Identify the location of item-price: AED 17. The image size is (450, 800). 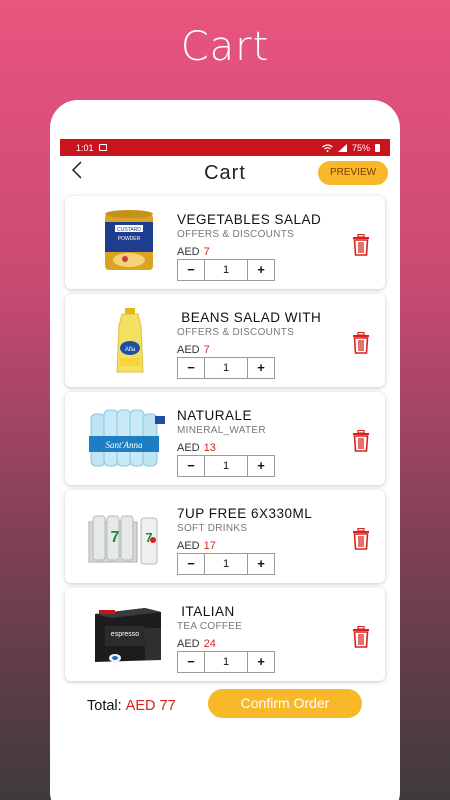
(196, 546).